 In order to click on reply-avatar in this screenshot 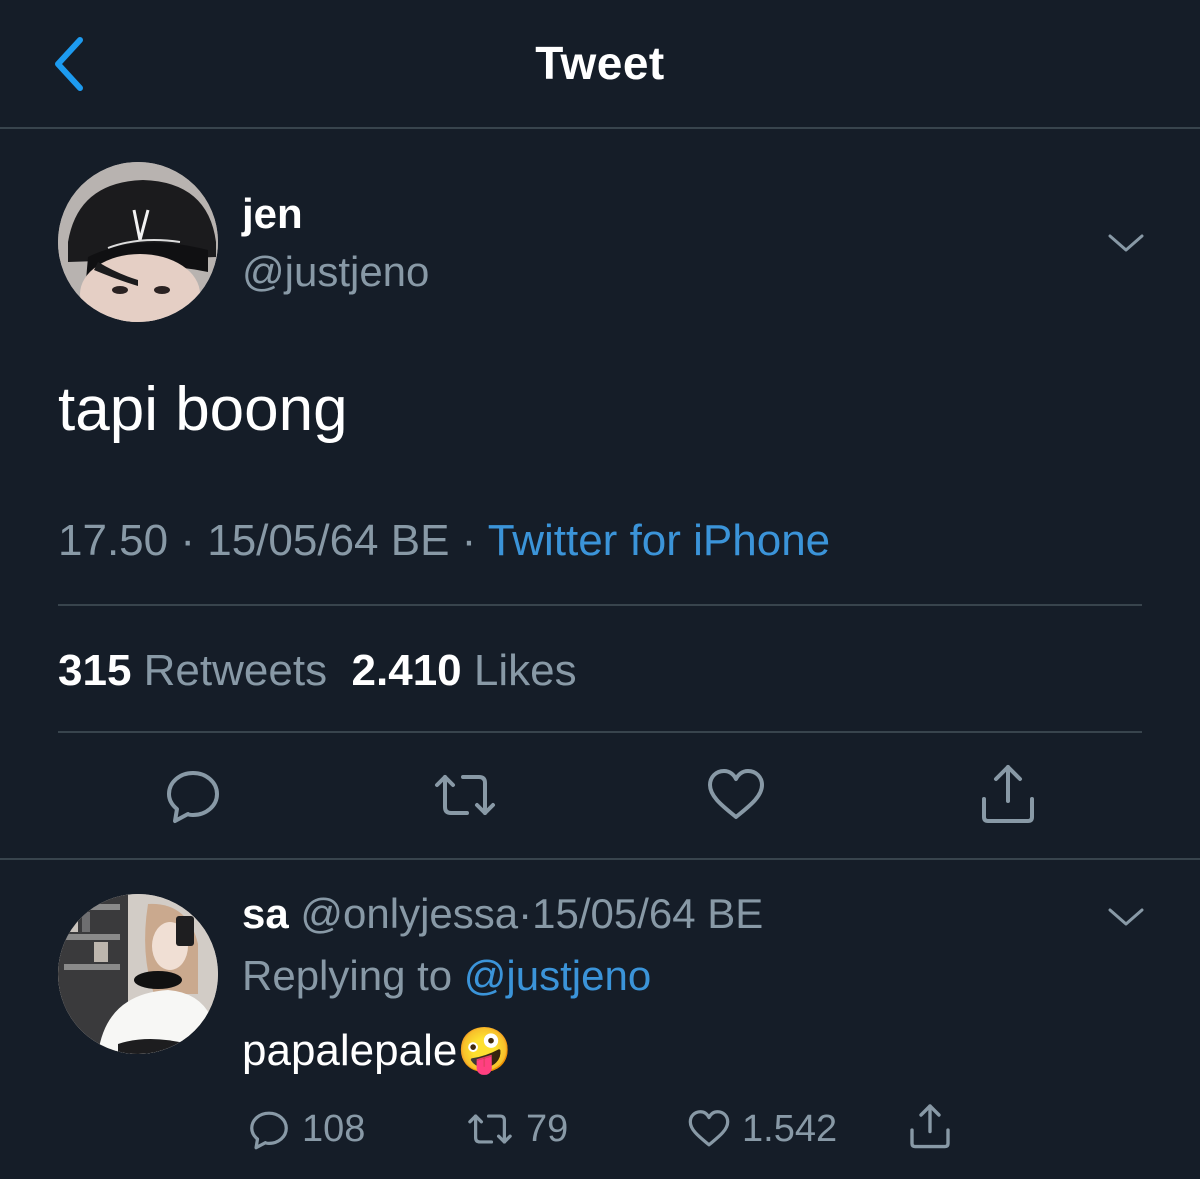, I will do `click(138, 974)`.